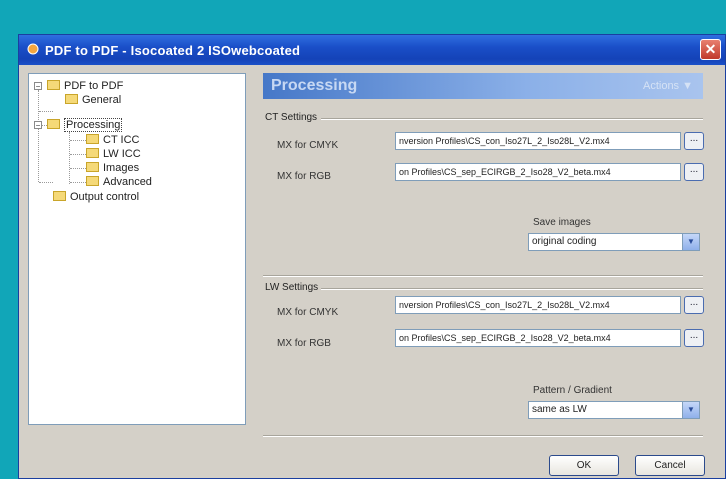  I want to click on close-button: ✕, so click(710, 49).